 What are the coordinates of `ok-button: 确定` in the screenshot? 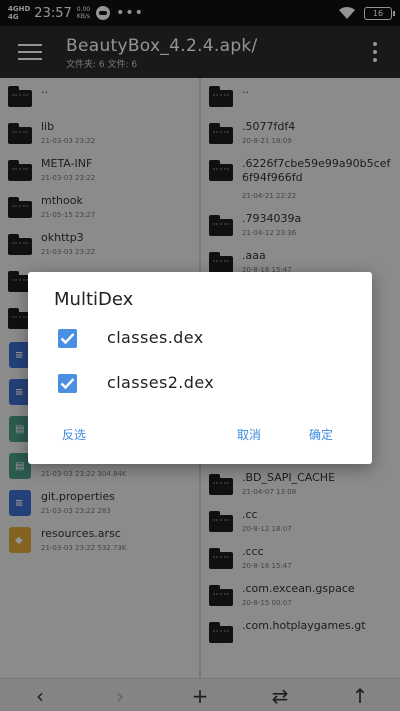 It's located at (321, 434).